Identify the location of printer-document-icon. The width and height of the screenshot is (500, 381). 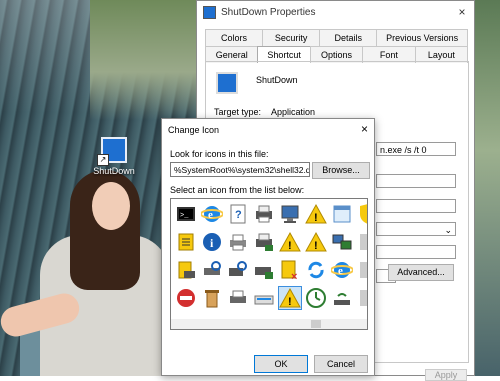
(186, 270).